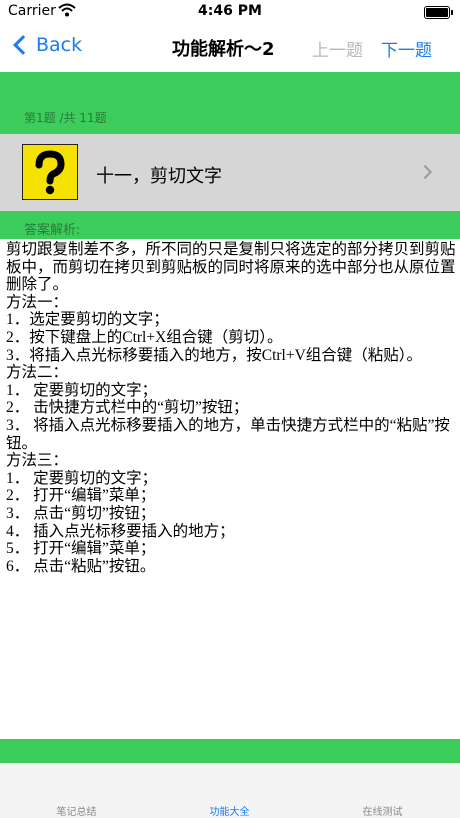  Describe the element at coordinates (229, 810) in the screenshot. I see `tab-features: 功能大全` at that location.